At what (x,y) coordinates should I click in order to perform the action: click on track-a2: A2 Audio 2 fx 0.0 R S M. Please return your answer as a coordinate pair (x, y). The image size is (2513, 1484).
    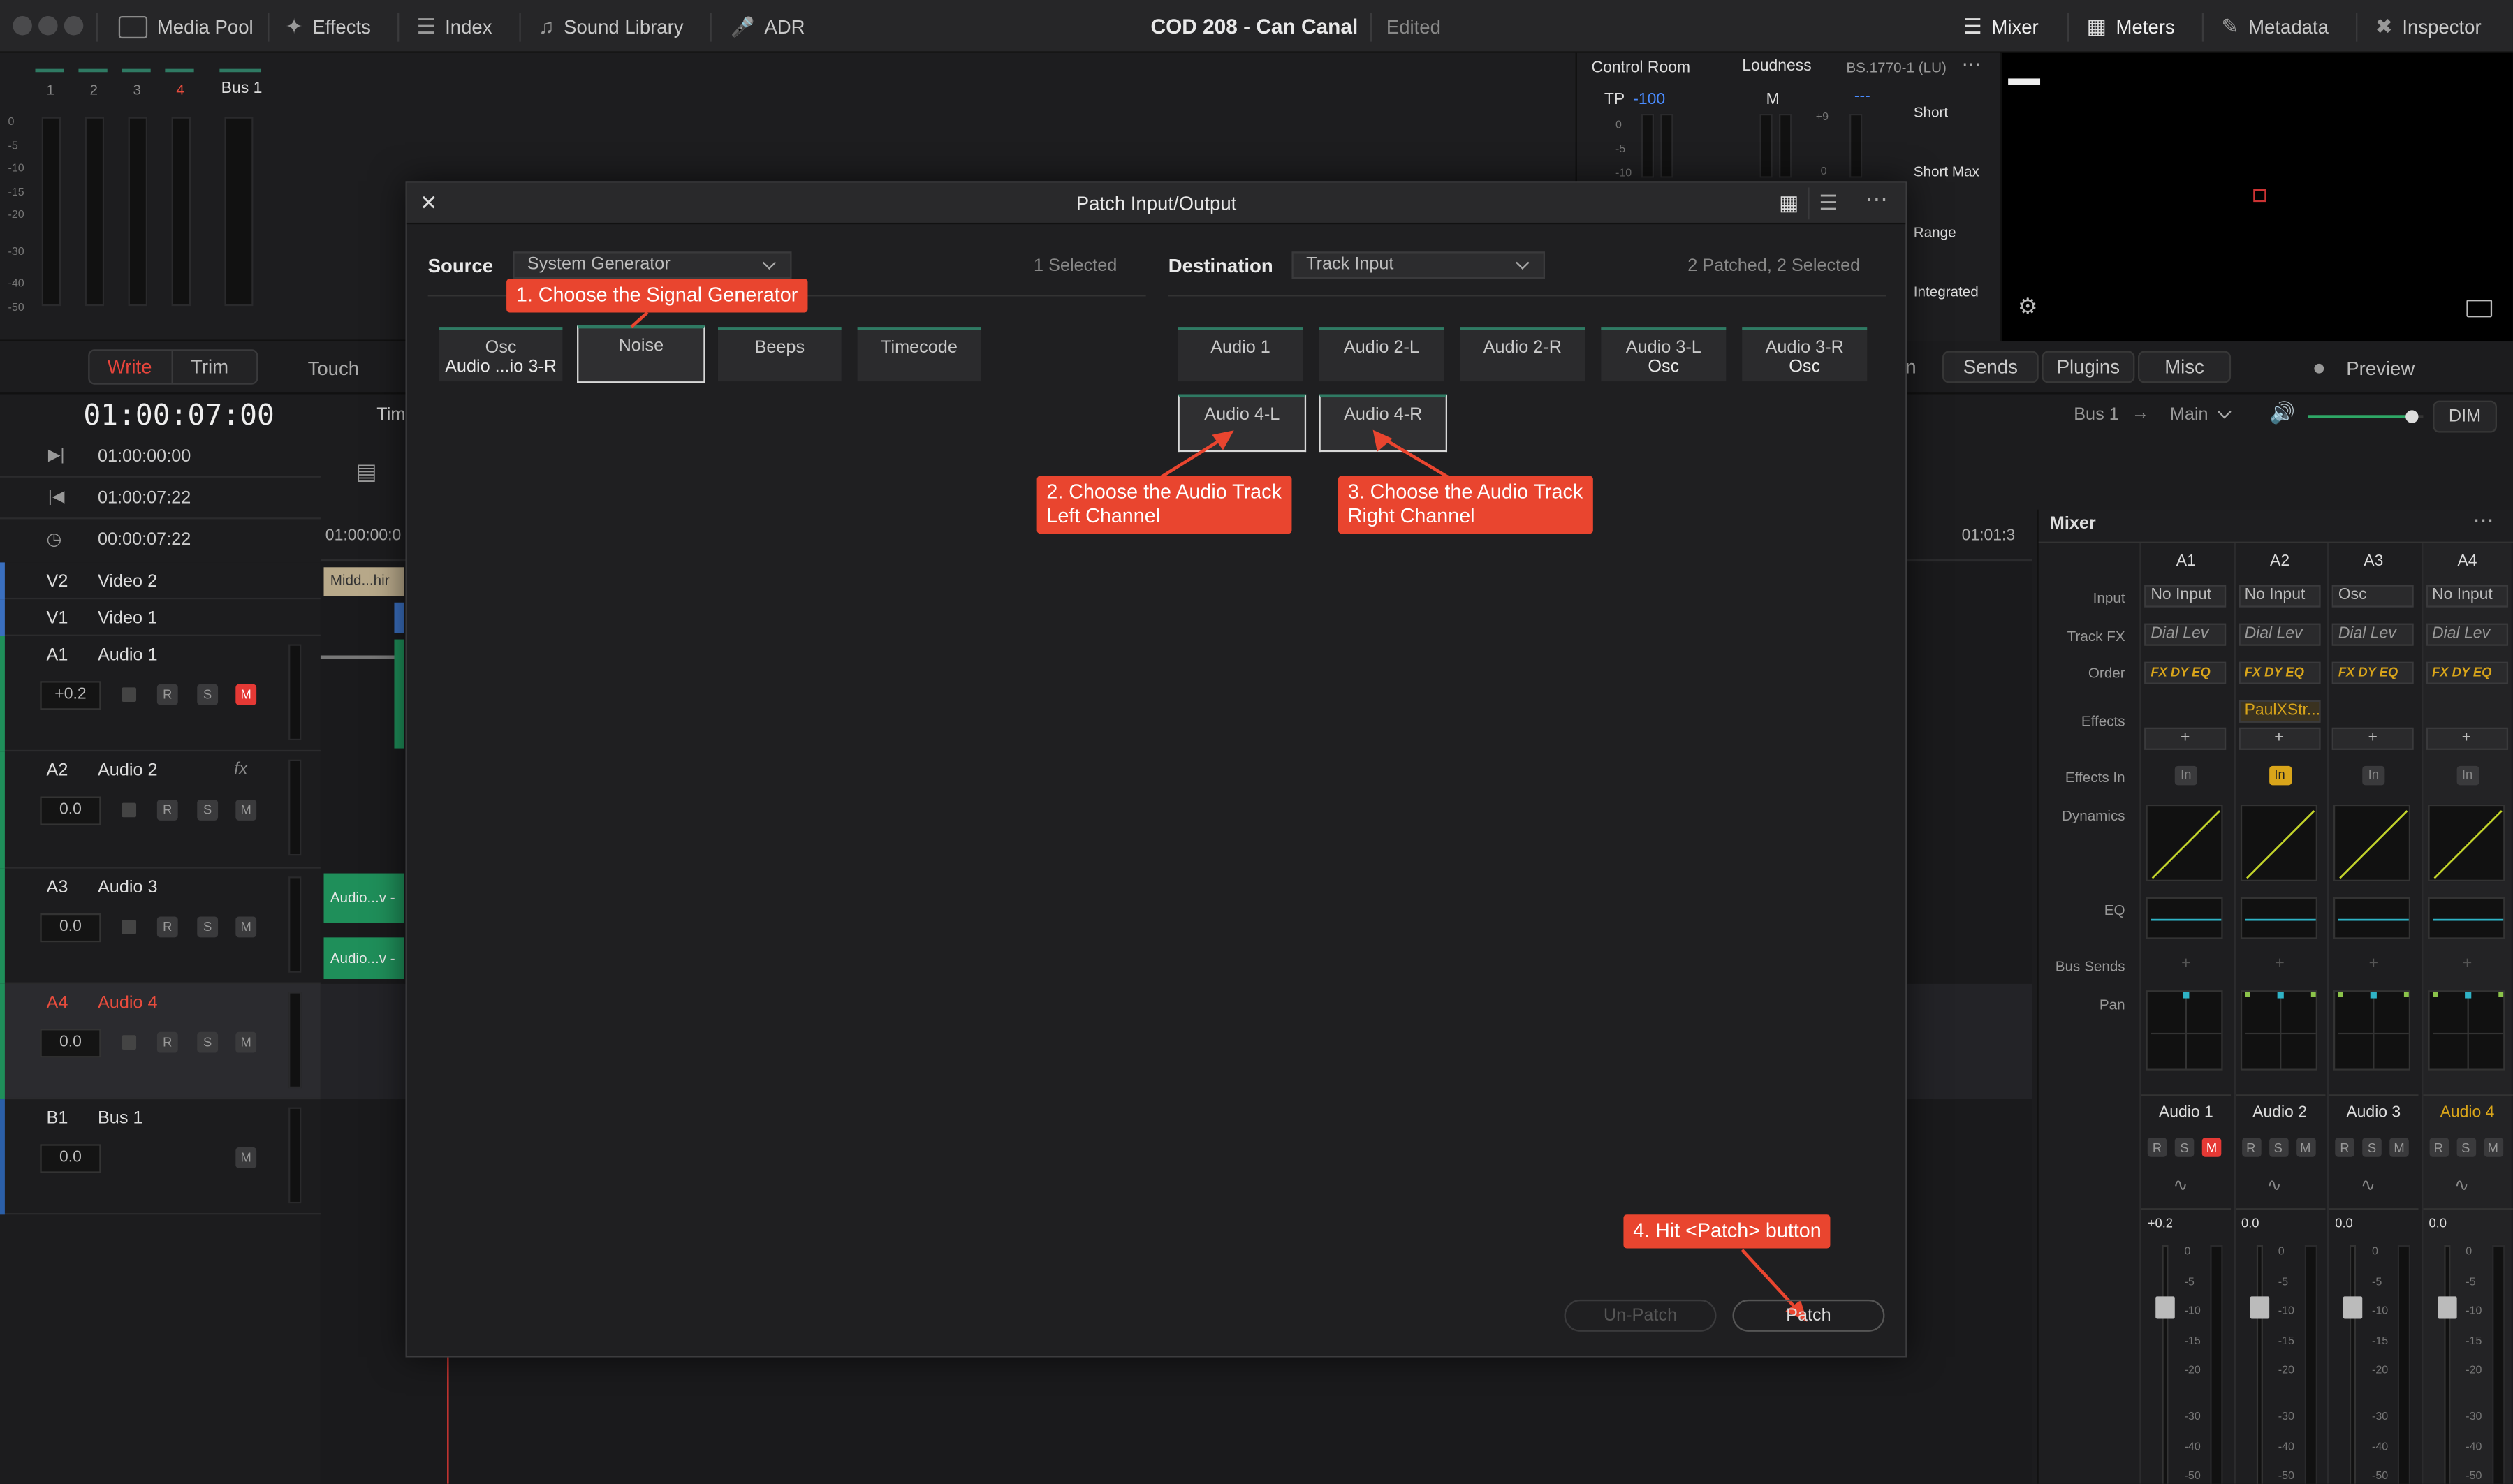
    Looking at the image, I should click on (160, 810).